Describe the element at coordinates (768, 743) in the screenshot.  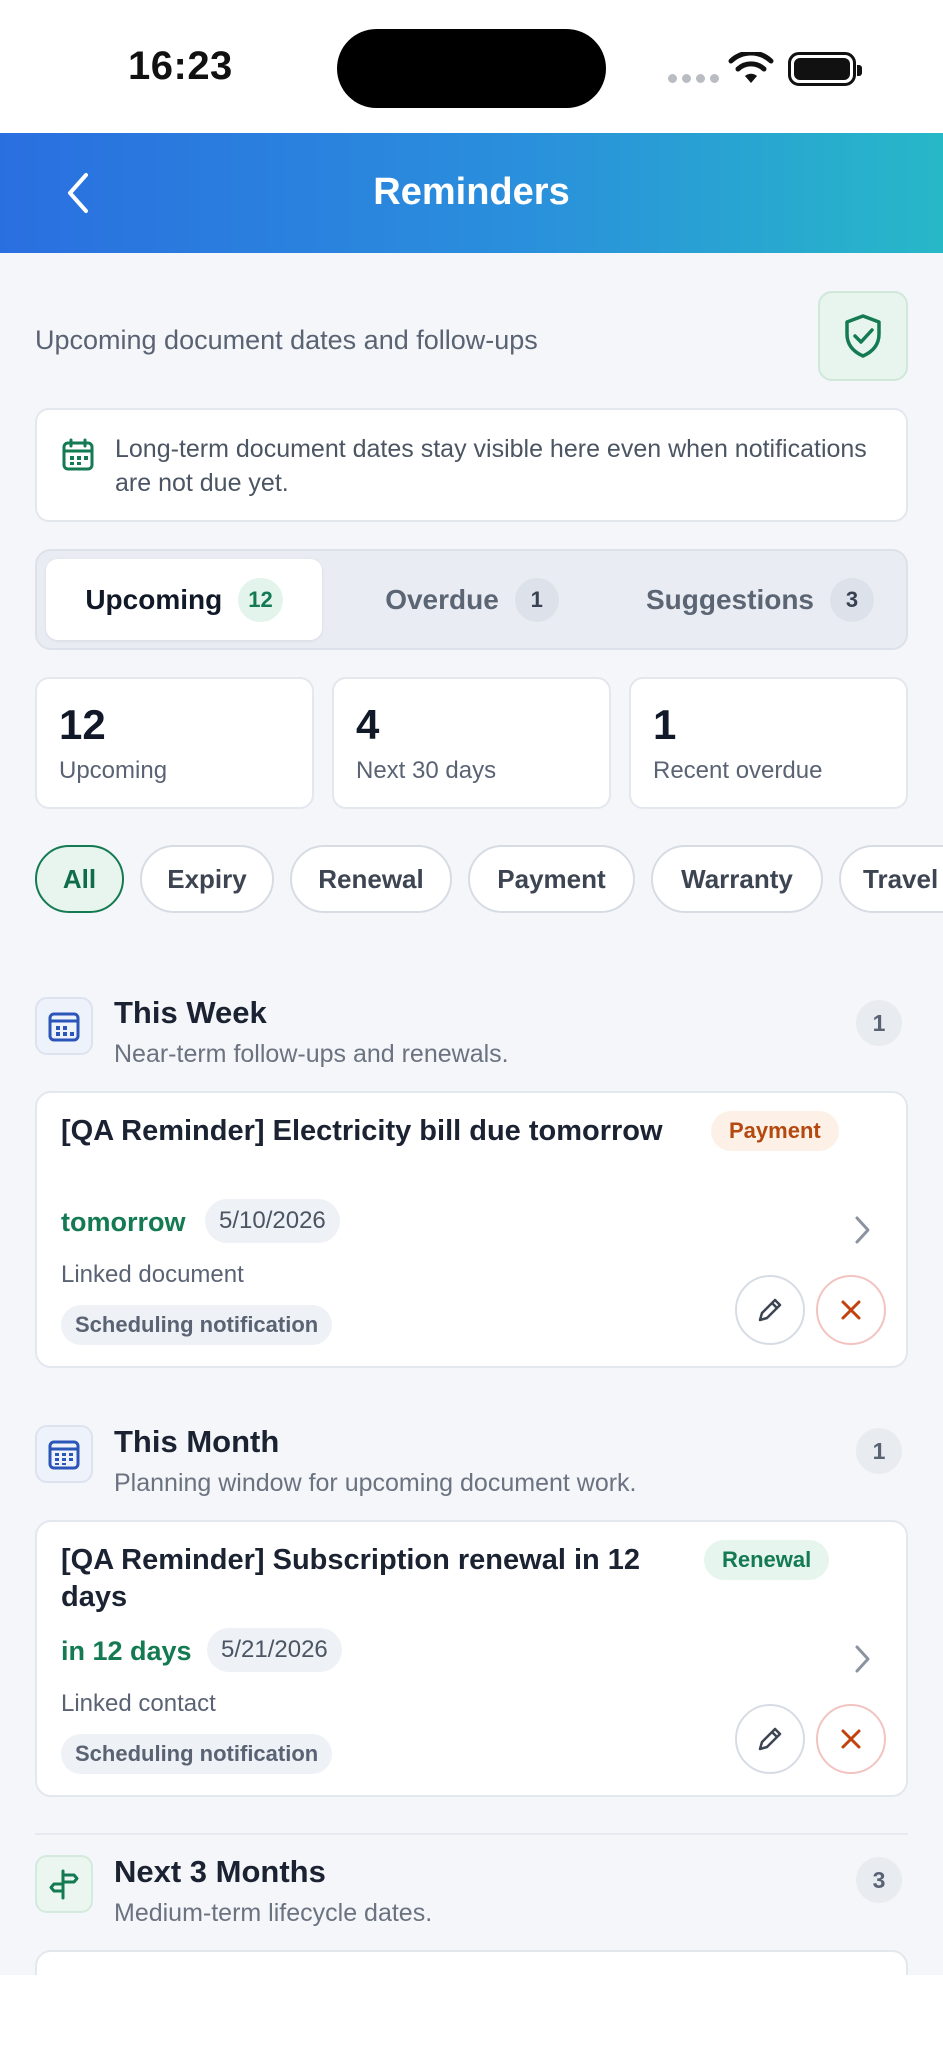
I see `stat-recent-overdue: 1 Recent overdue` at that location.